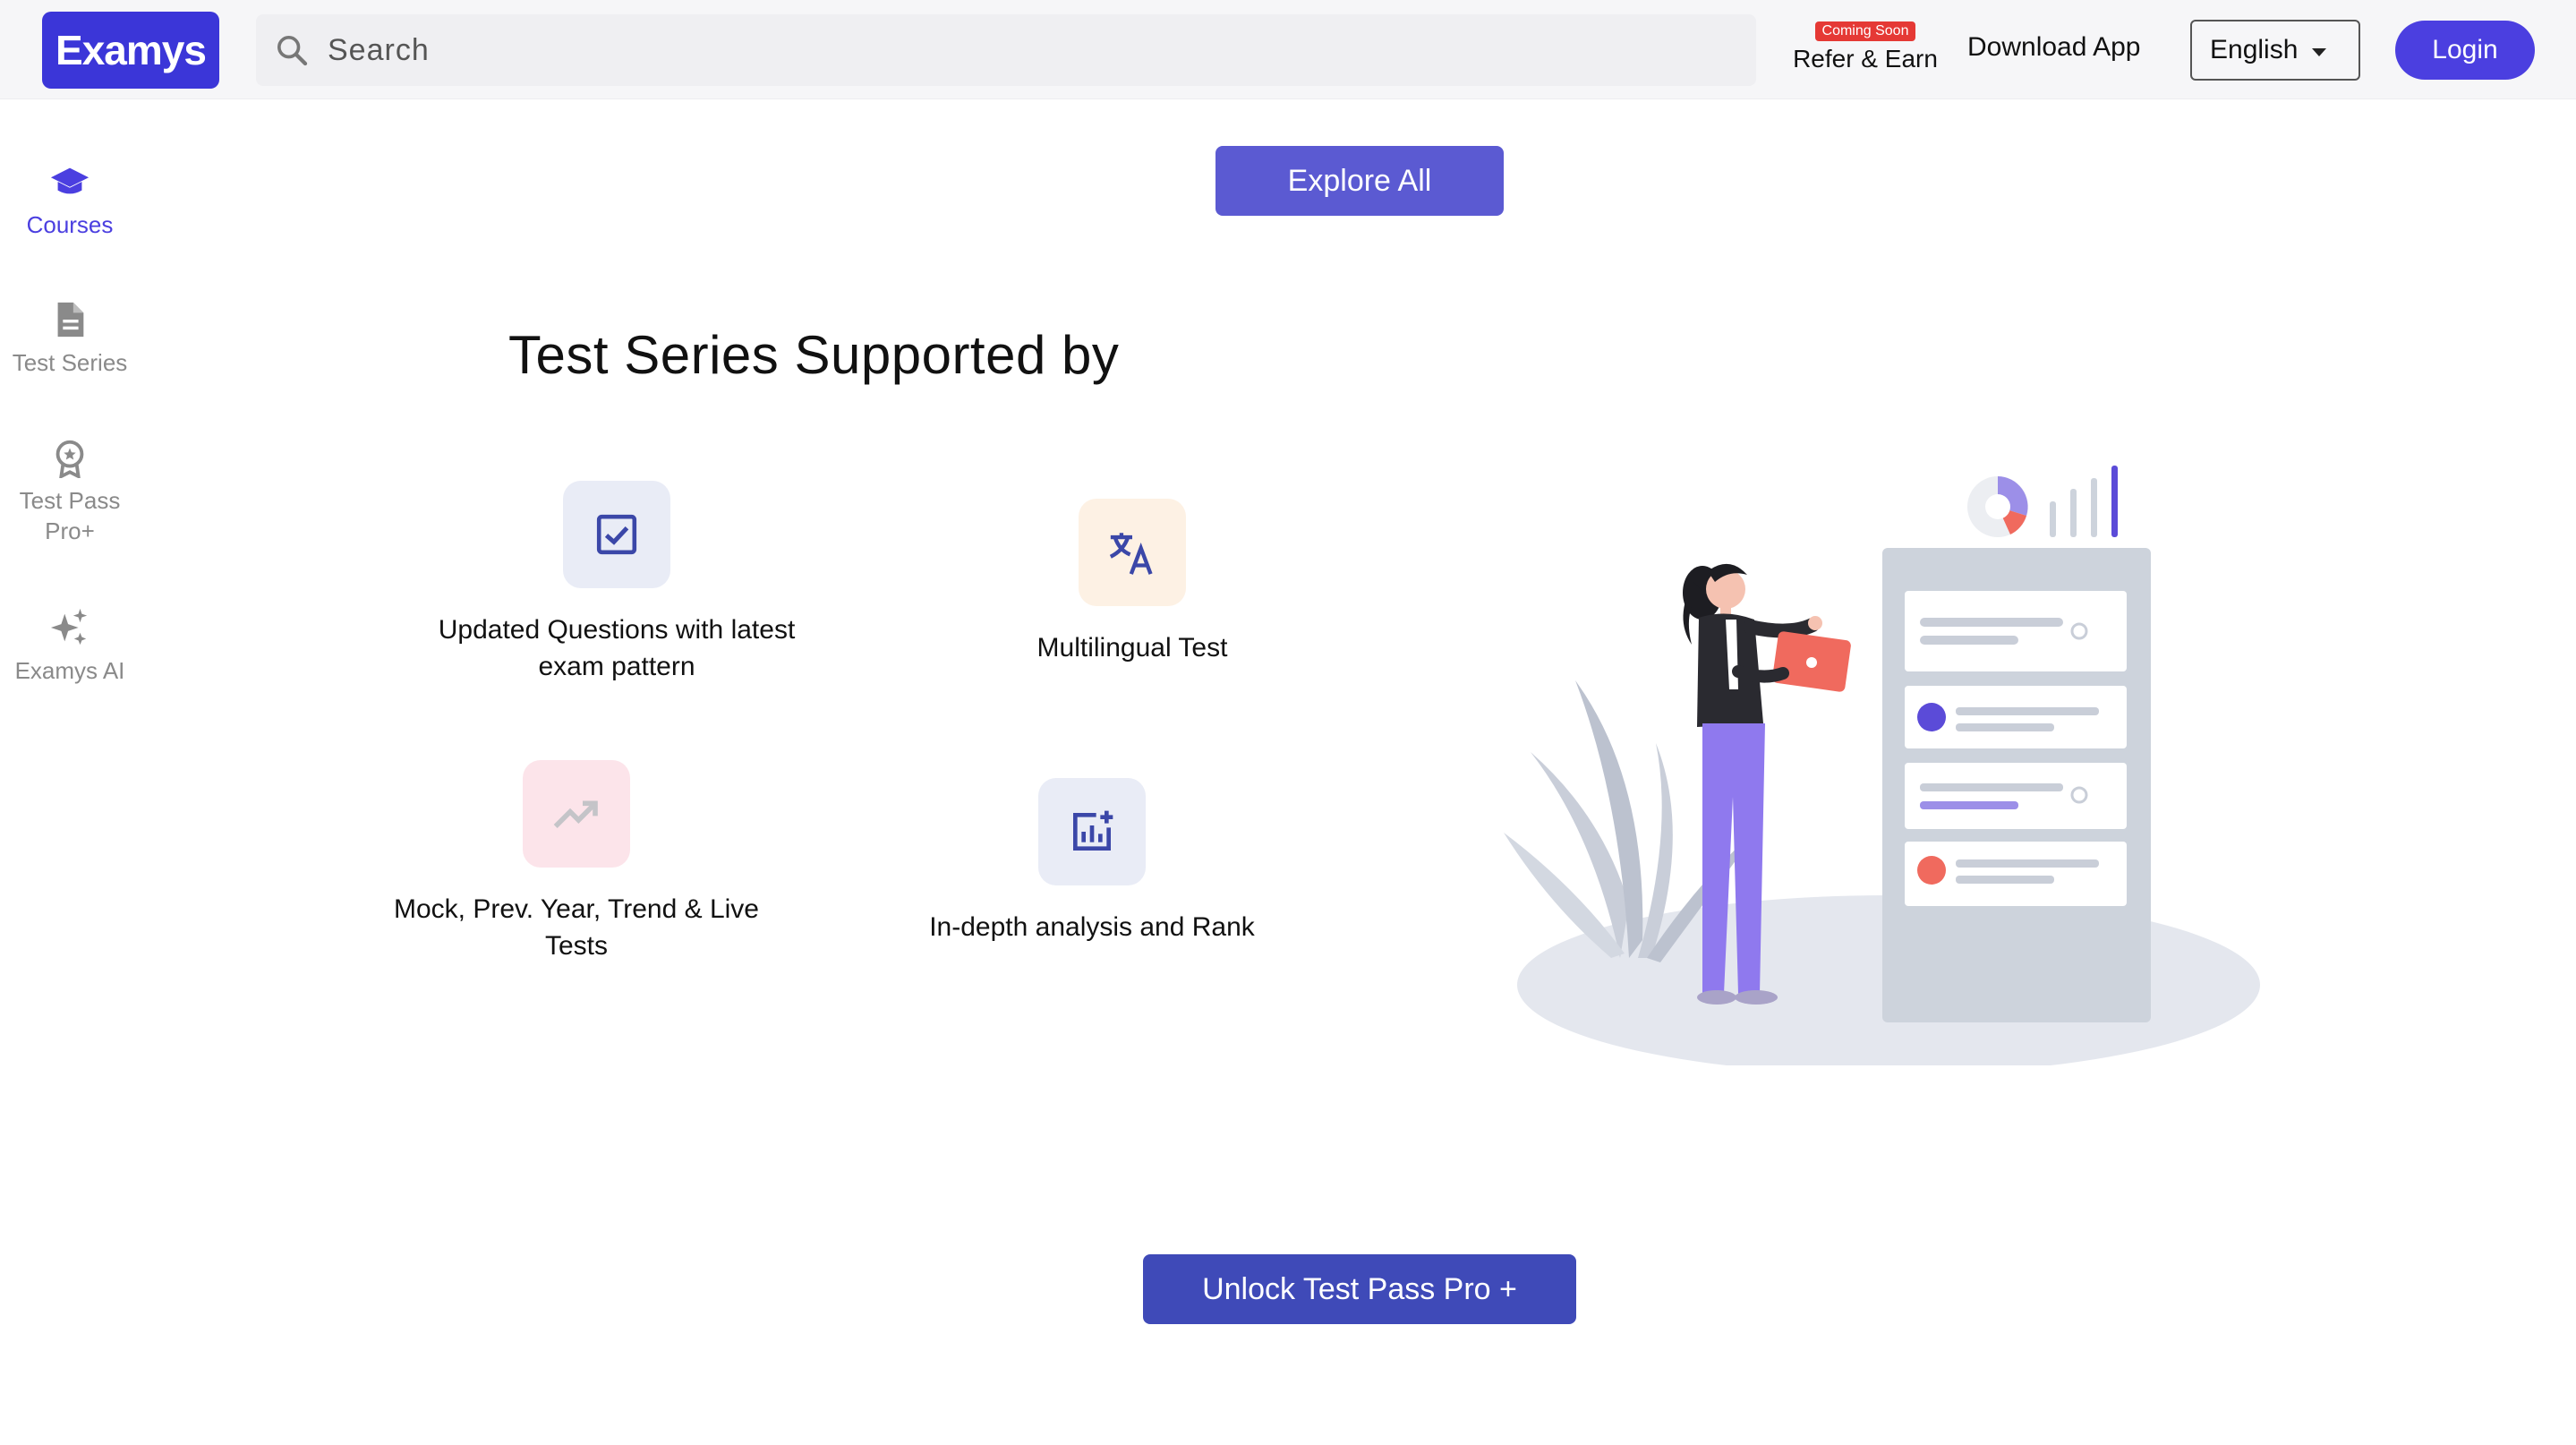  Describe the element at coordinates (70, 320) in the screenshot. I see `document-icon` at that location.